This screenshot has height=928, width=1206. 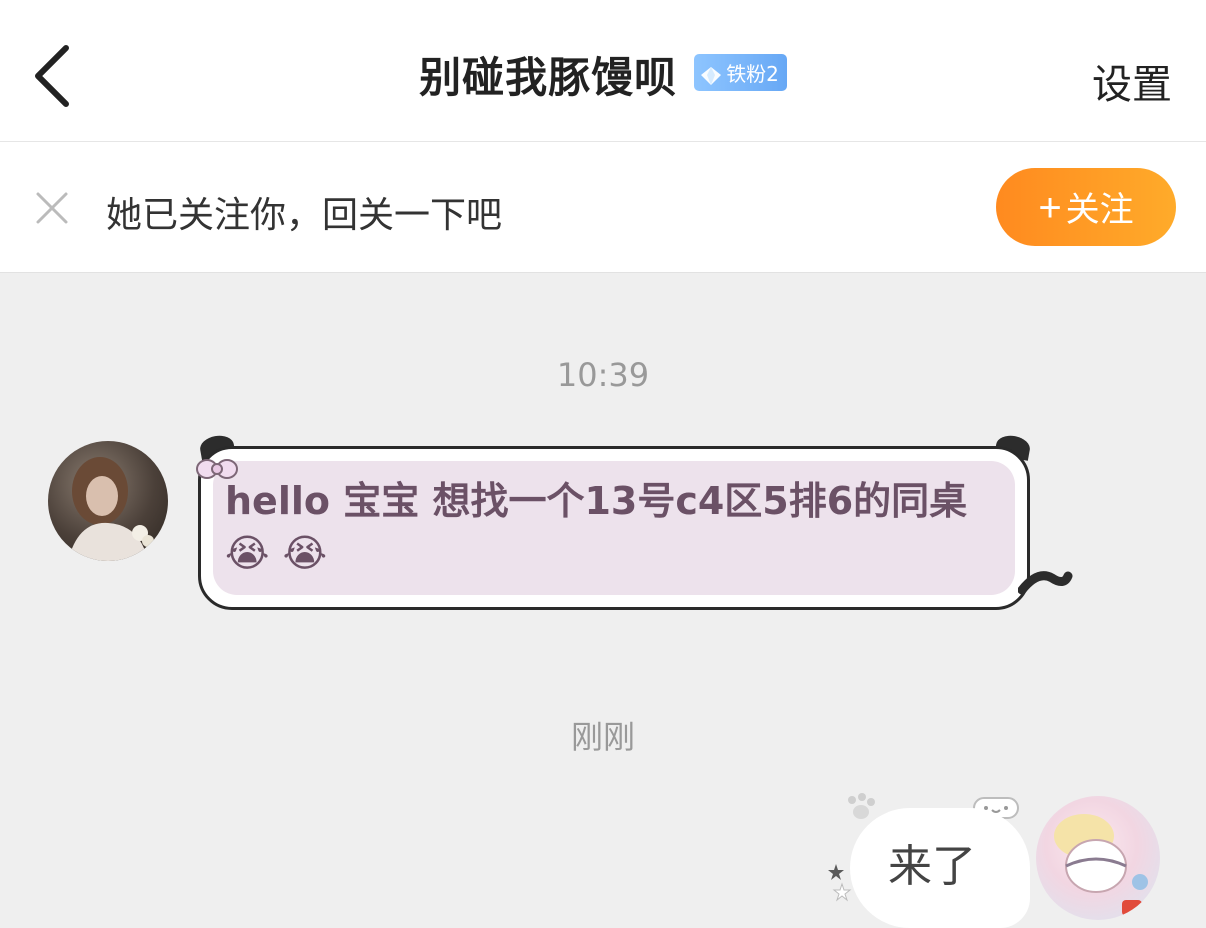 What do you see at coordinates (304, 215) in the screenshot?
I see `follow-back-message: 她已关注你，回关一下吧` at bounding box center [304, 215].